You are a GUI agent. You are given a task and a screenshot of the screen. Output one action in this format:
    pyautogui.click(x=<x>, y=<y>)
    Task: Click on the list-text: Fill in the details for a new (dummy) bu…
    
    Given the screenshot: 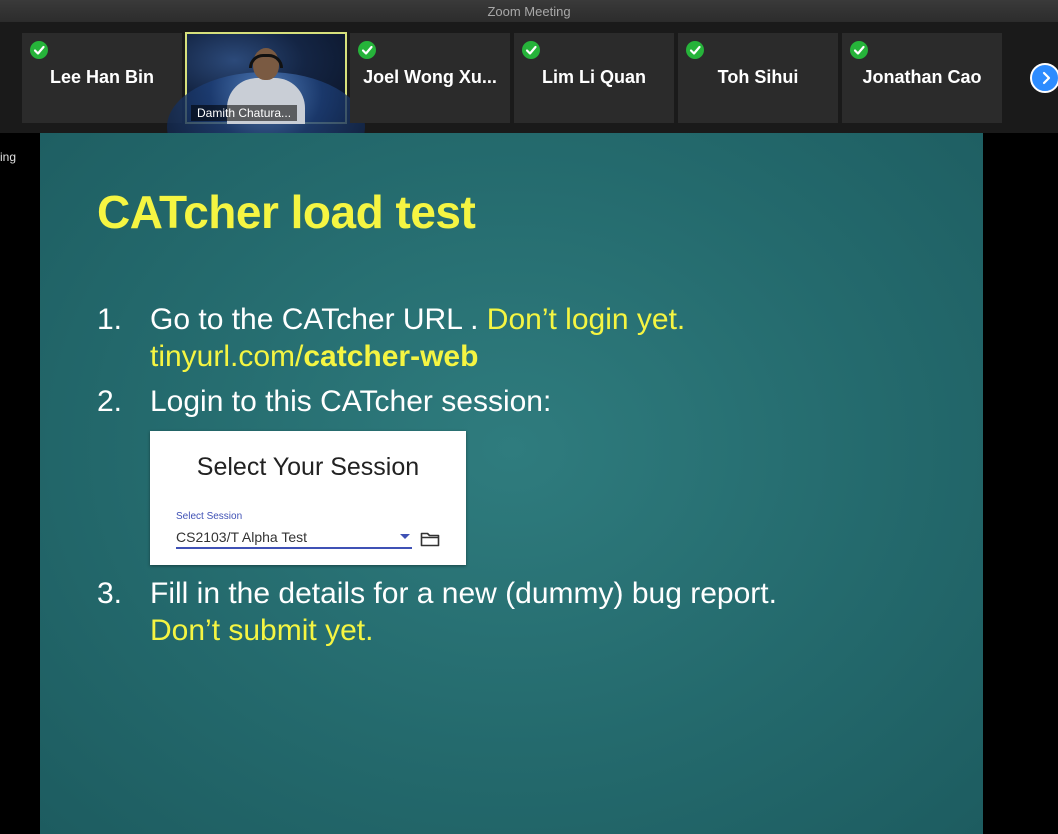 What is the action you would take?
    pyautogui.click(x=463, y=593)
    